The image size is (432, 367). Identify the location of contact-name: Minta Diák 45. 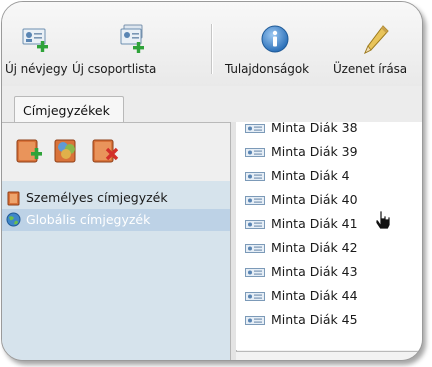
(314, 319).